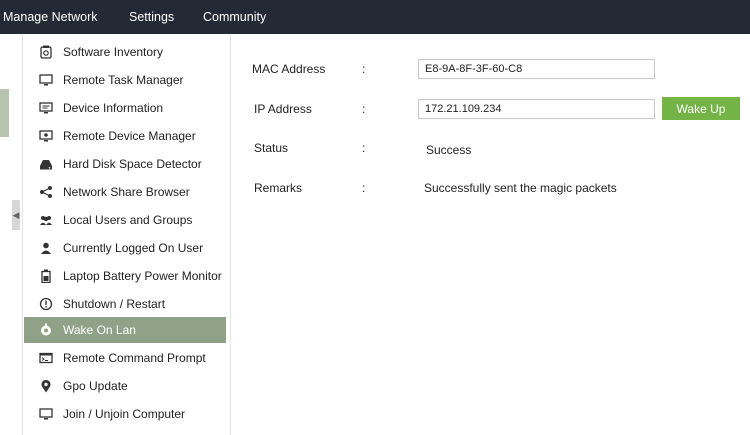  What do you see at coordinates (520, 188) in the screenshot?
I see `remarks-value: Successfully sent the magic packets` at bounding box center [520, 188].